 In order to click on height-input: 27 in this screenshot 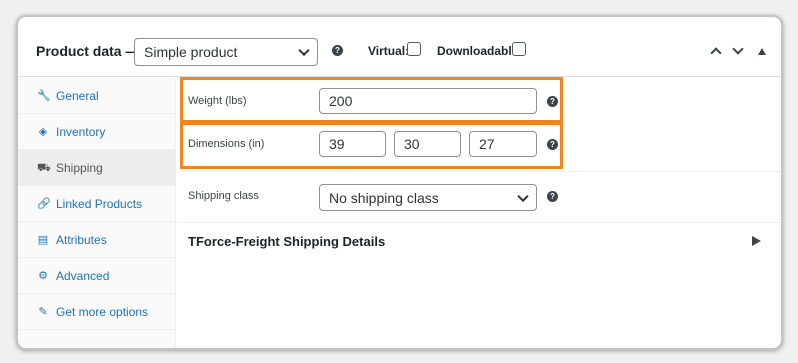, I will do `click(503, 144)`.